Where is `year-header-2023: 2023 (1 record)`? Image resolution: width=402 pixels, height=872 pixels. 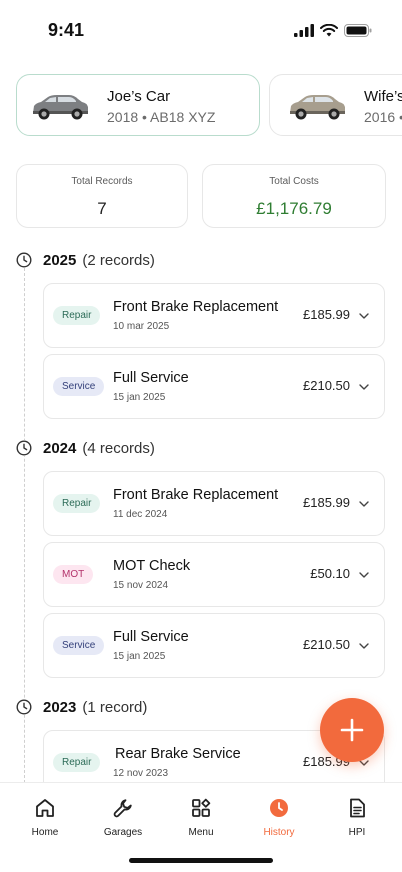 year-header-2023: 2023 (1 record) is located at coordinates (81, 707).